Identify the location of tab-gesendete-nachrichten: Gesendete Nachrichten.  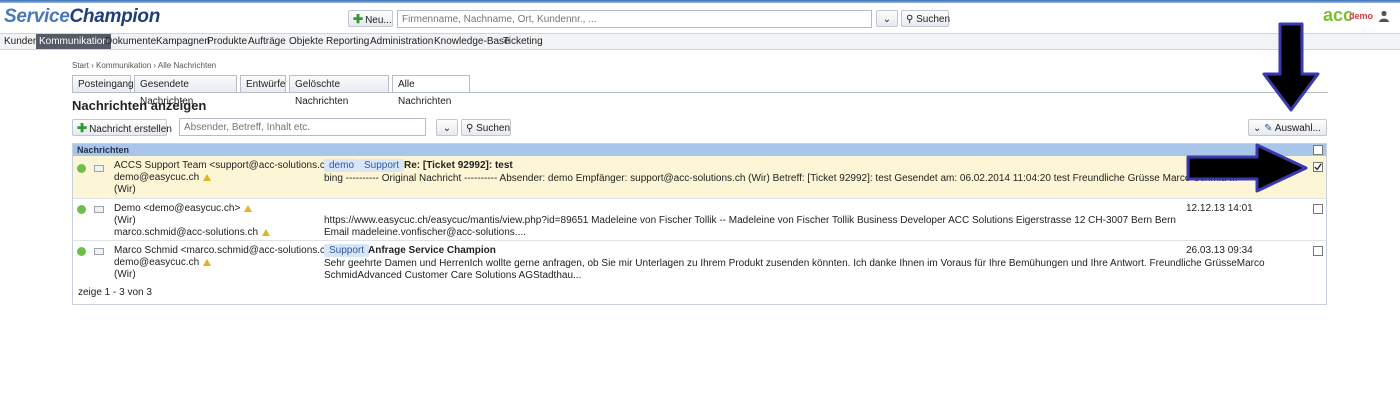
(185, 91).